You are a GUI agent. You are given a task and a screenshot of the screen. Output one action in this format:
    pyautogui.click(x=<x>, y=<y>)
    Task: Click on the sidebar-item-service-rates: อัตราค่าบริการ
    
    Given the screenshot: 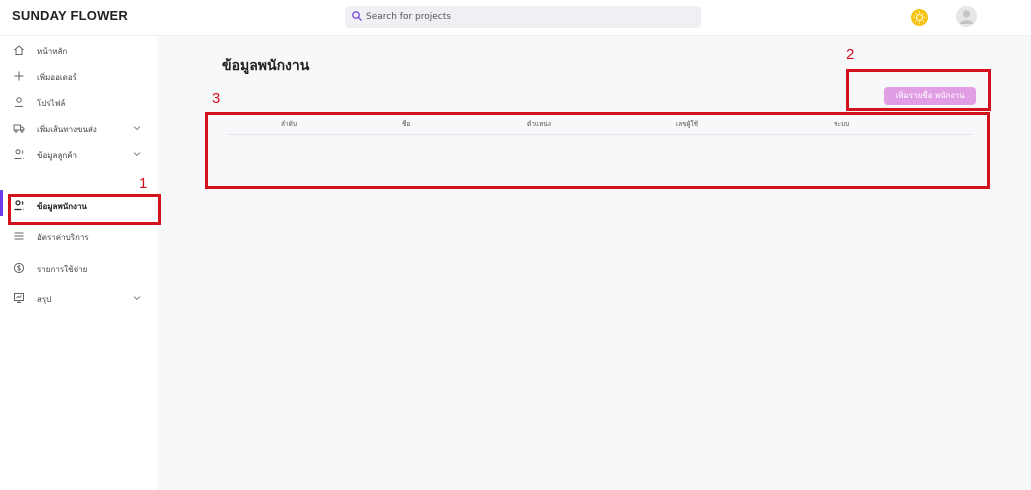 What is the action you would take?
    pyautogui.click(x=78, y=237)
    